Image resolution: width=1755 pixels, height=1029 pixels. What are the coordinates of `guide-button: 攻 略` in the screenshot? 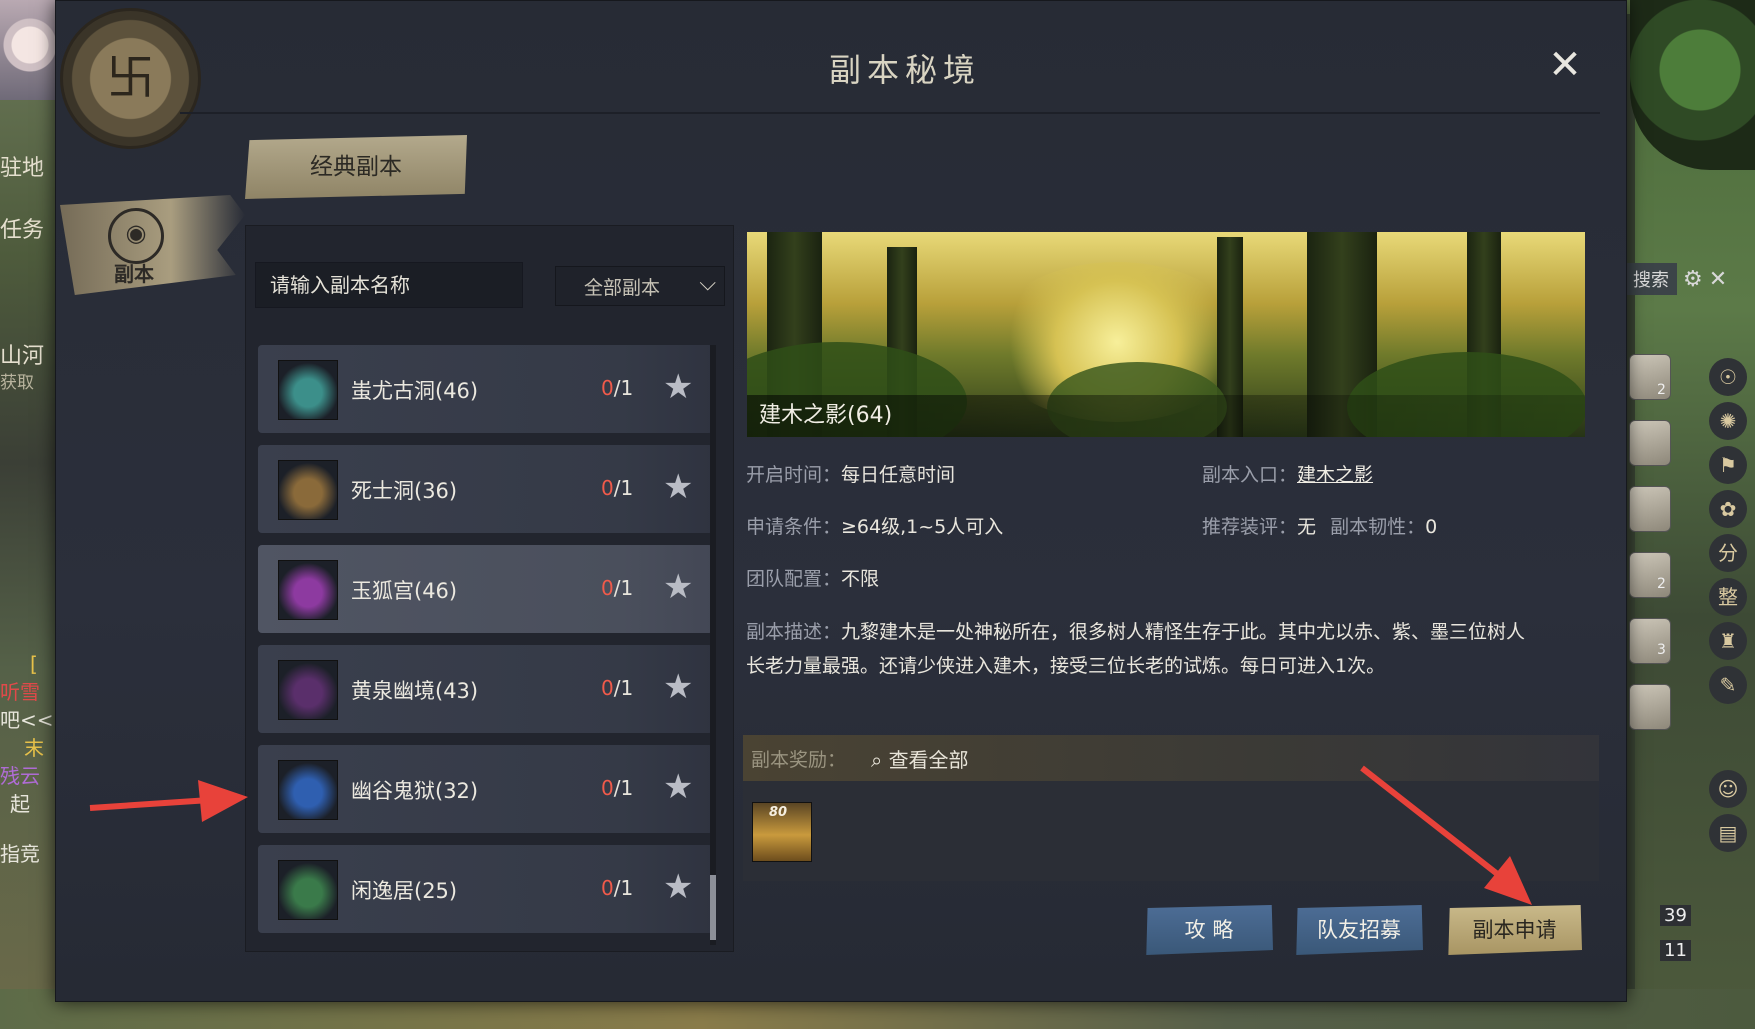 It's located at (1209, 930).